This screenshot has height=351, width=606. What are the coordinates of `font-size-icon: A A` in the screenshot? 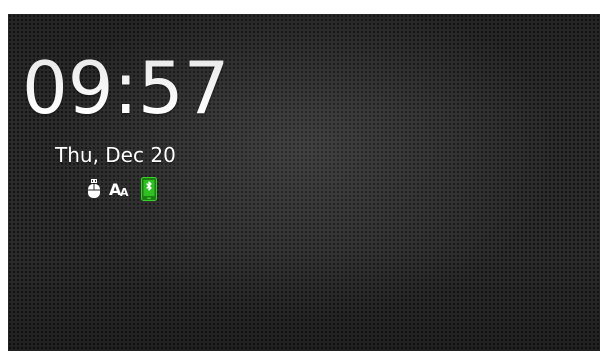 It's located at (121, 189).